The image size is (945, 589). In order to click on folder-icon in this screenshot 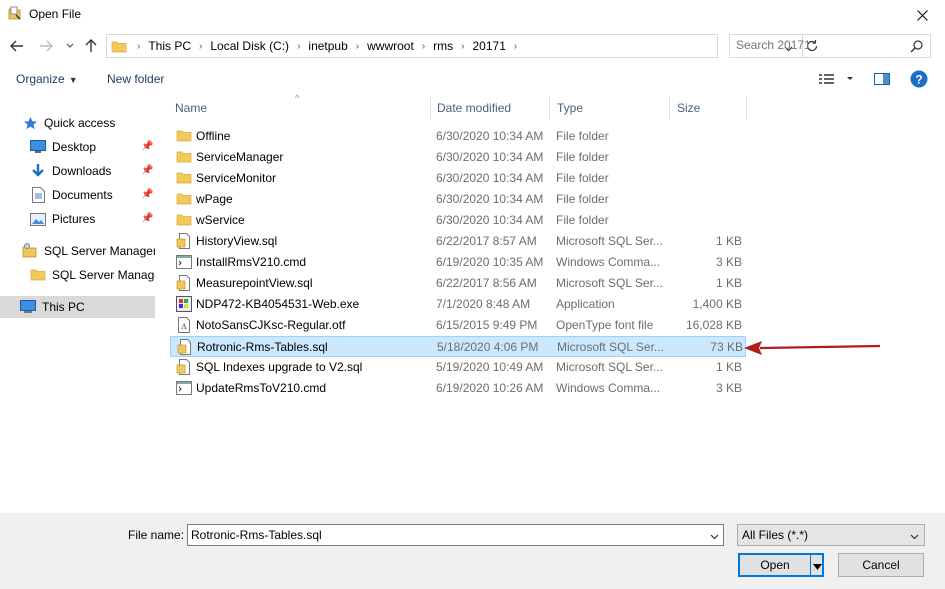, I will do `click(38, 275)`.